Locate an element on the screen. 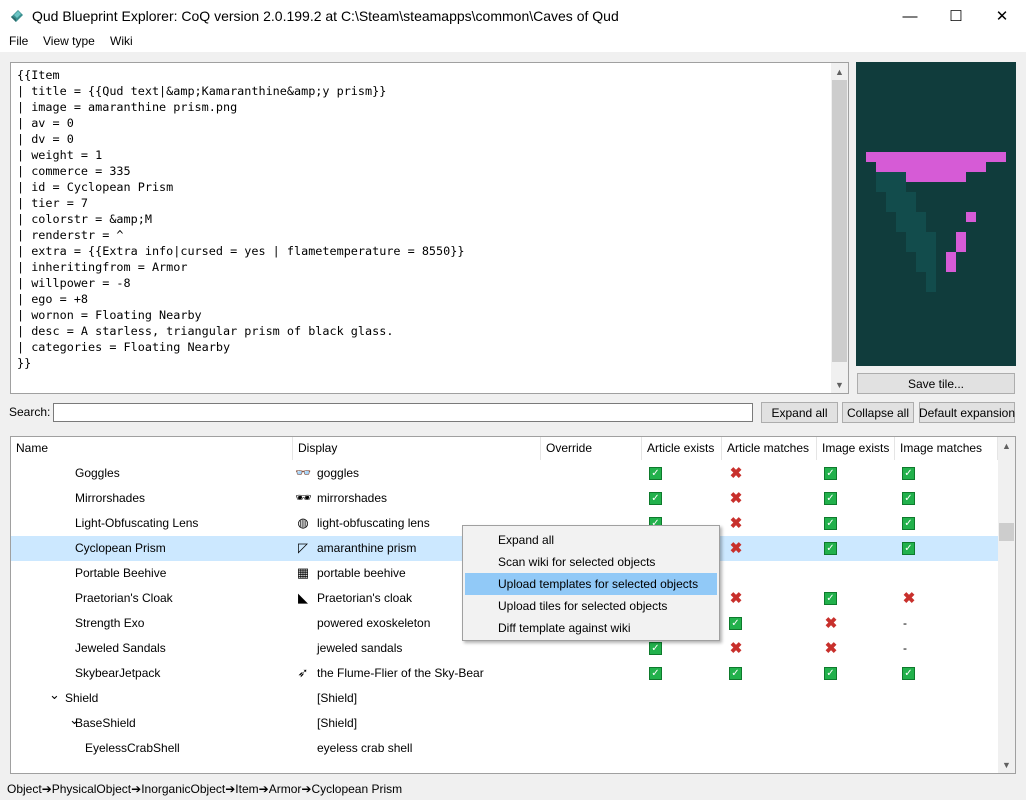 The height and width of the screenshot is (800, 1026). ctx-upload-templates: Upload templates for selected objects is located at coordinates (591, 584).